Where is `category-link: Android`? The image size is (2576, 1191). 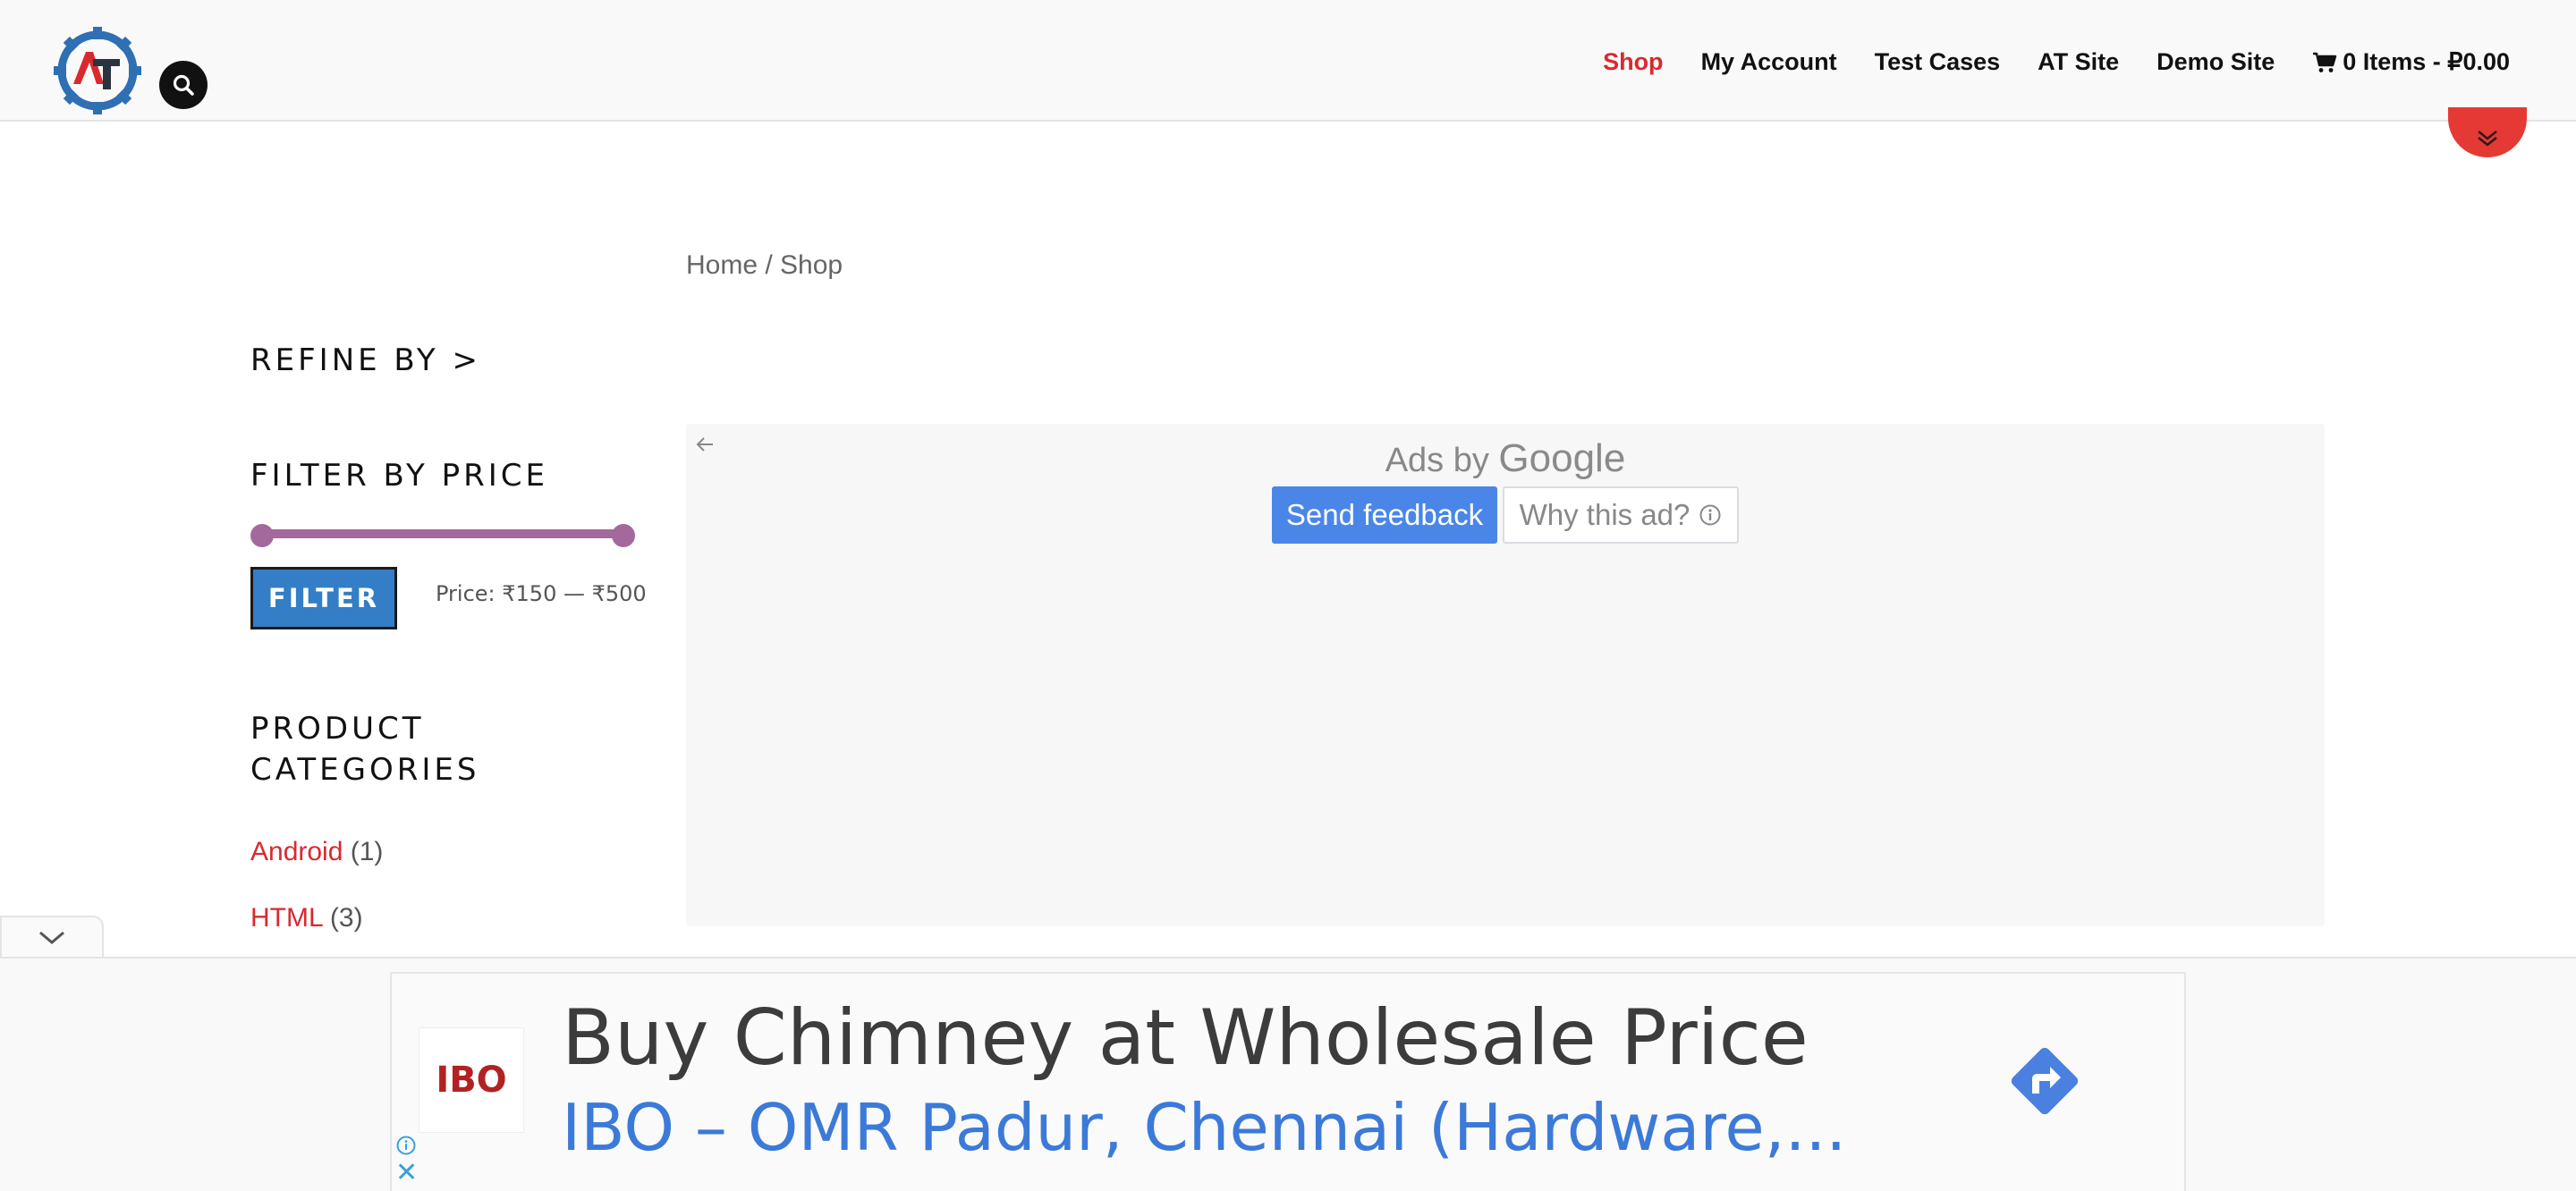
category-link: Android is located at coordinates (296, 851).